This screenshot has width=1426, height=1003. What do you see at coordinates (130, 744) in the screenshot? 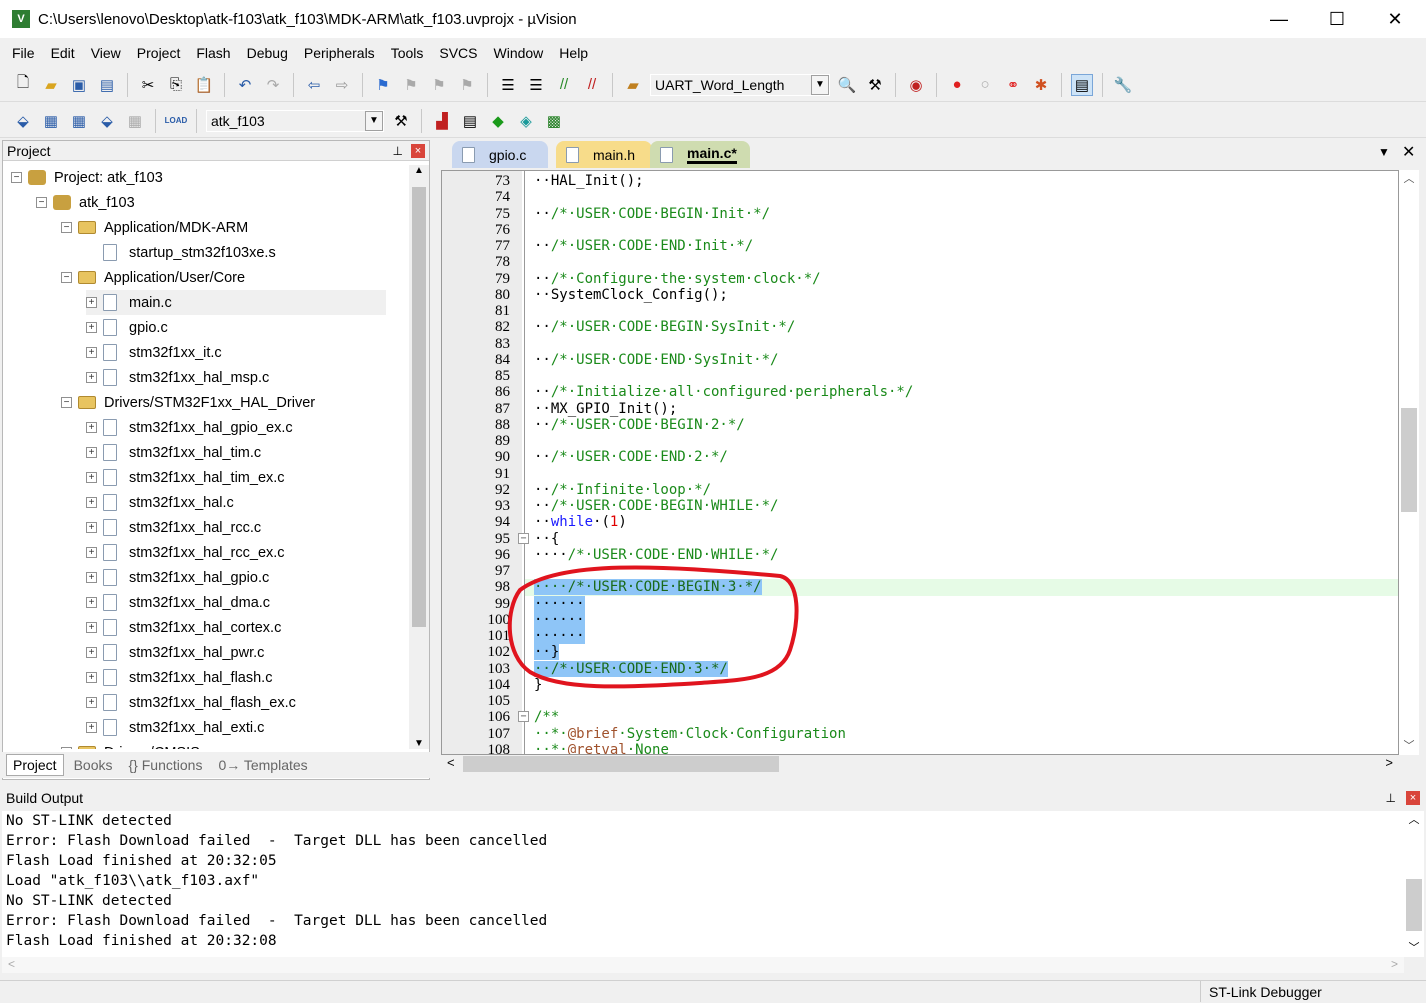
I see `tree-item: − Drivers/CMSIS` at bounding box center [130, 744].